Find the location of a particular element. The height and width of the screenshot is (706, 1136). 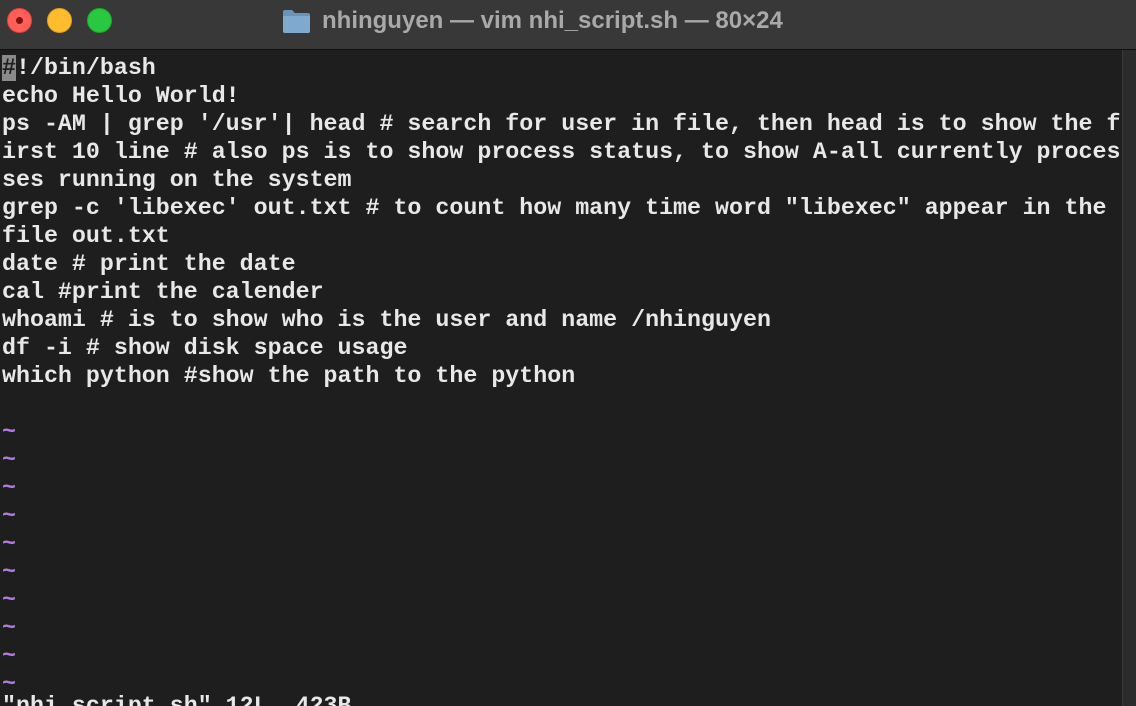

buffer-line: ses running on the system is located at coordinates (177, 180).